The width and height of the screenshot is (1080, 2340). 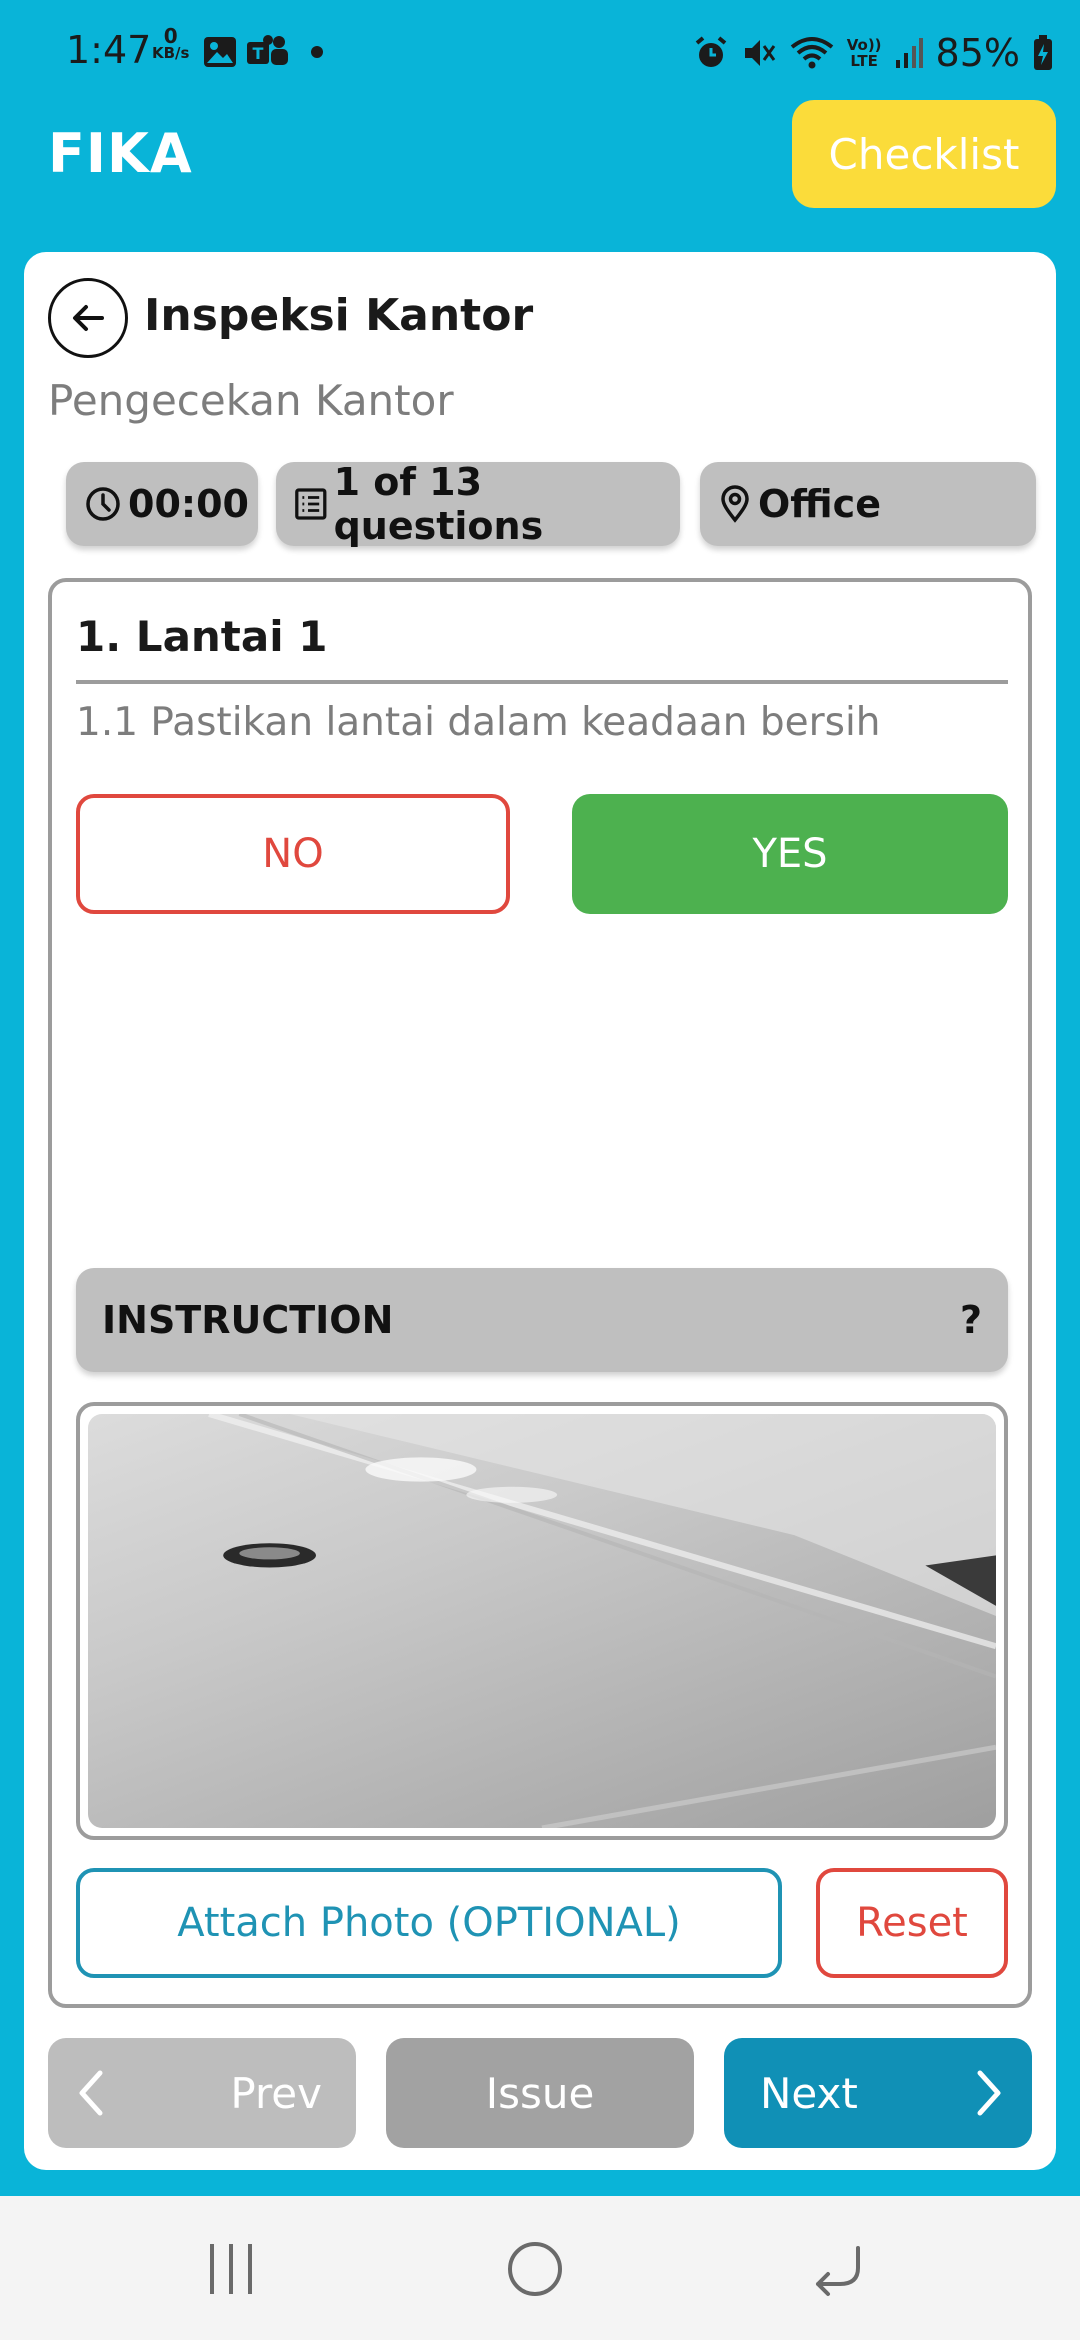 What do you see at coordinates (276, 2093) in the screenshot?
I see `prev-label: Prev` at bounding box center [276, 2093].